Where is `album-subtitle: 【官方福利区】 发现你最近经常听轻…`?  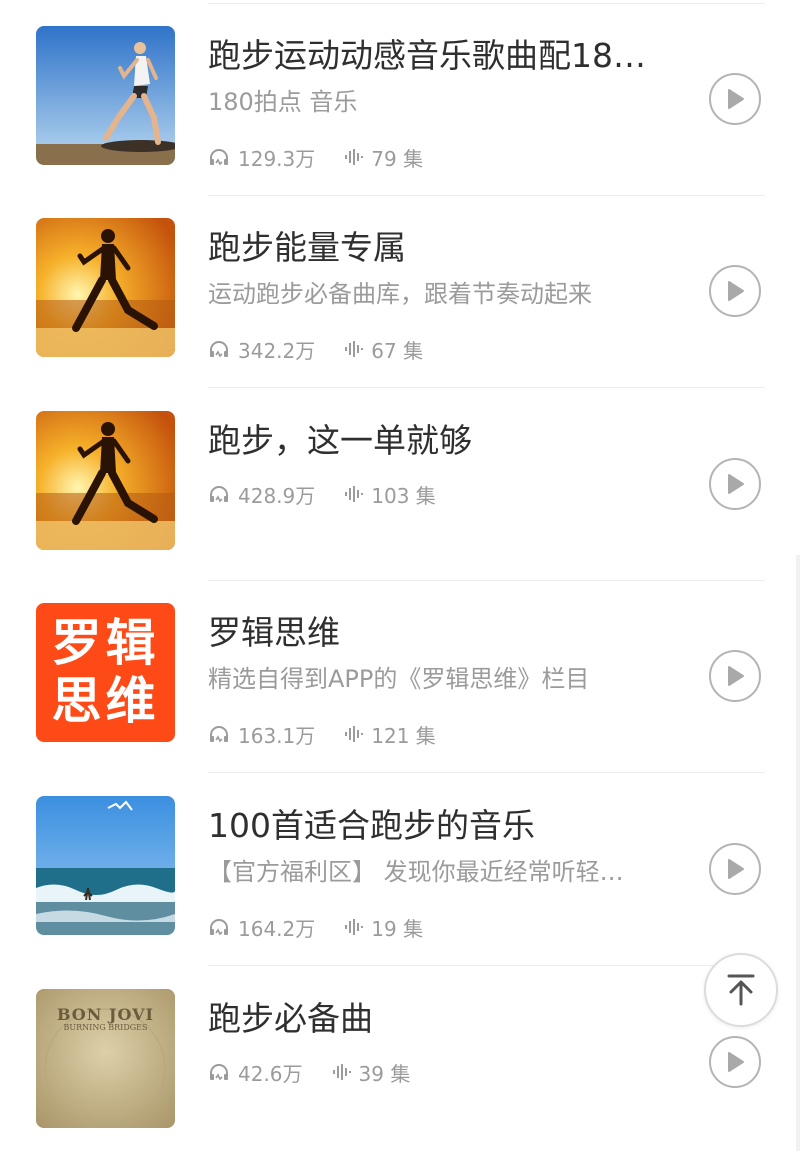
album-subtitle: 【官方福利区】 发现你最近经常听轻… is located at coordinates (416, 872).